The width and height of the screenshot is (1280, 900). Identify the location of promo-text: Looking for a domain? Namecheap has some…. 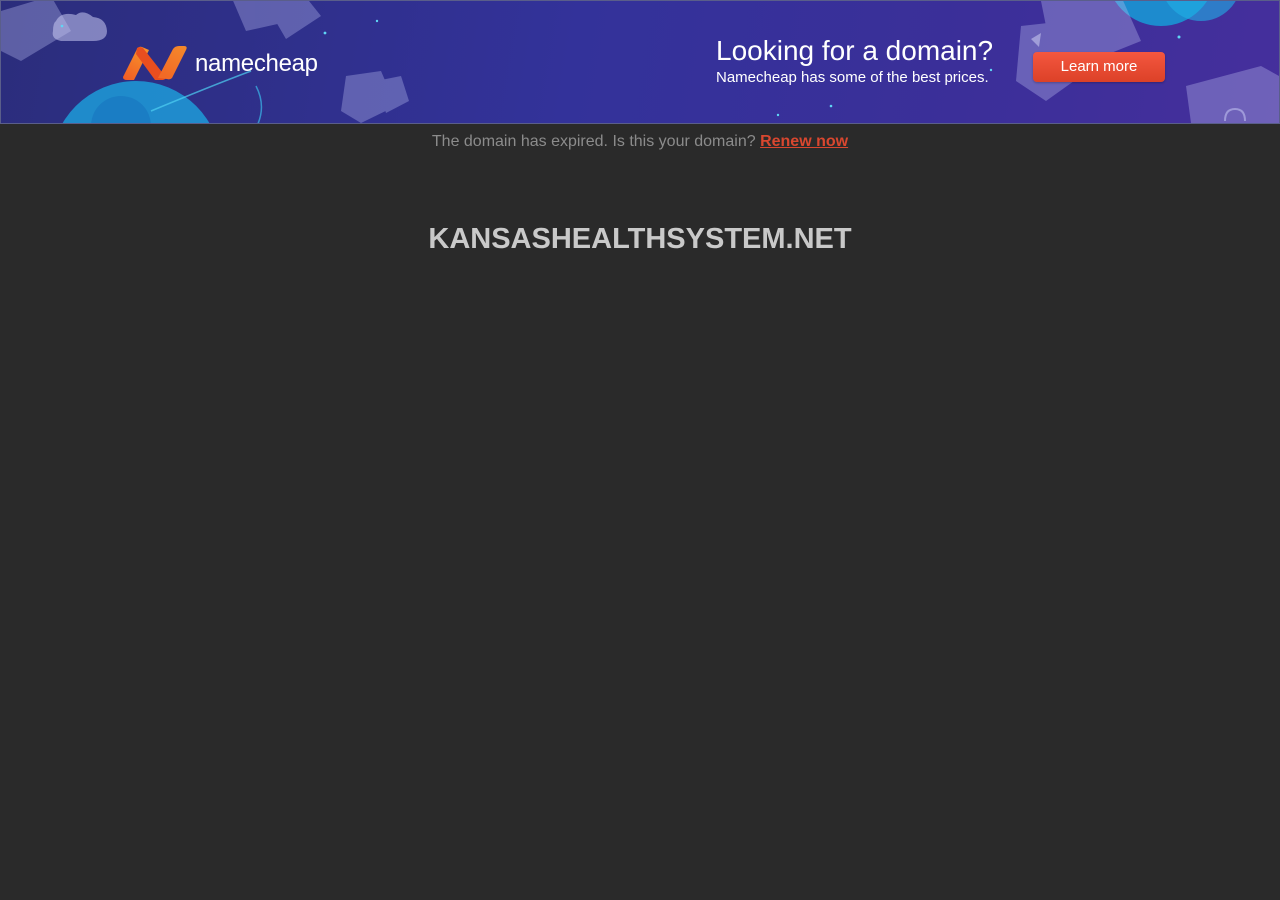
(854, 60).